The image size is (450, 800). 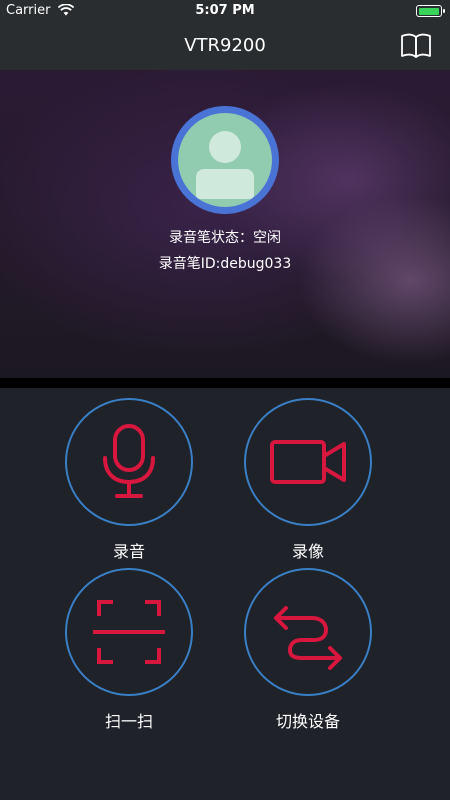 I want to click on microphone-icon, so click(x=129, y=461).